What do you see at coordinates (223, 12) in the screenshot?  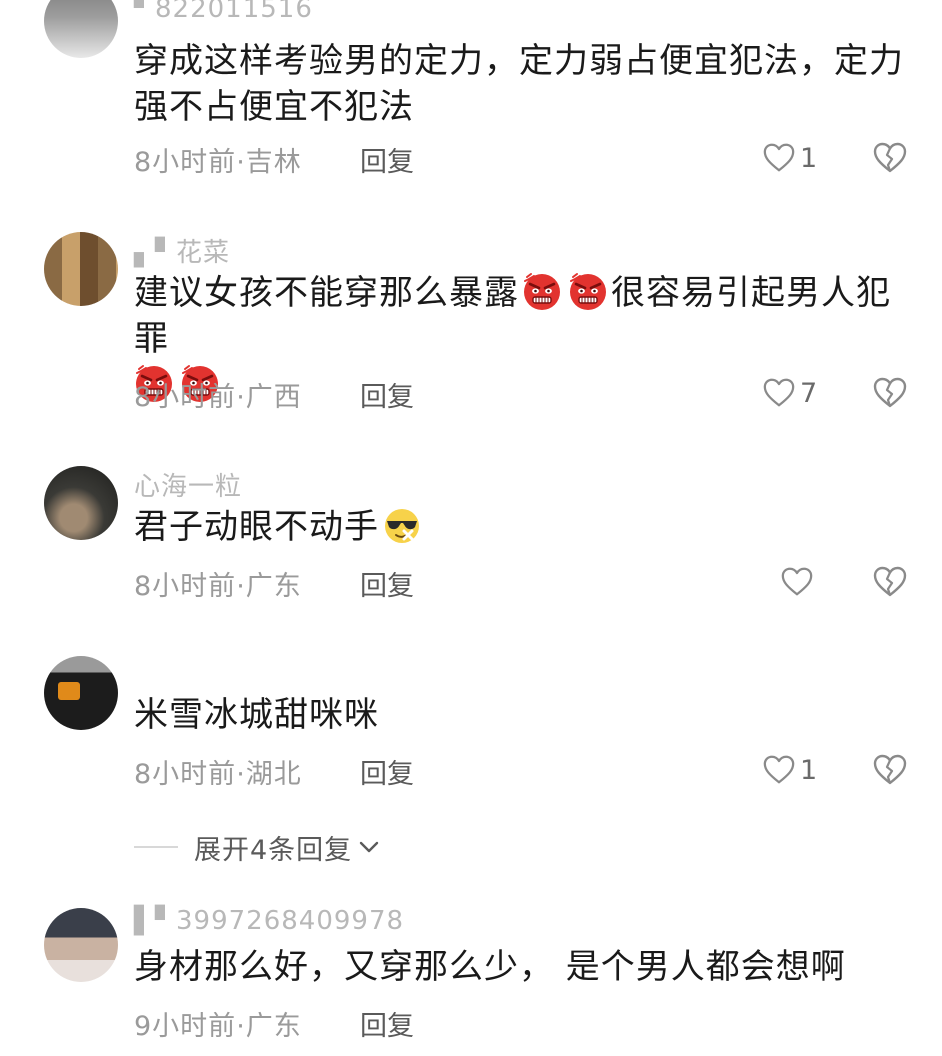 I see `username: ▘822011516` at bounding box center [223, 12].